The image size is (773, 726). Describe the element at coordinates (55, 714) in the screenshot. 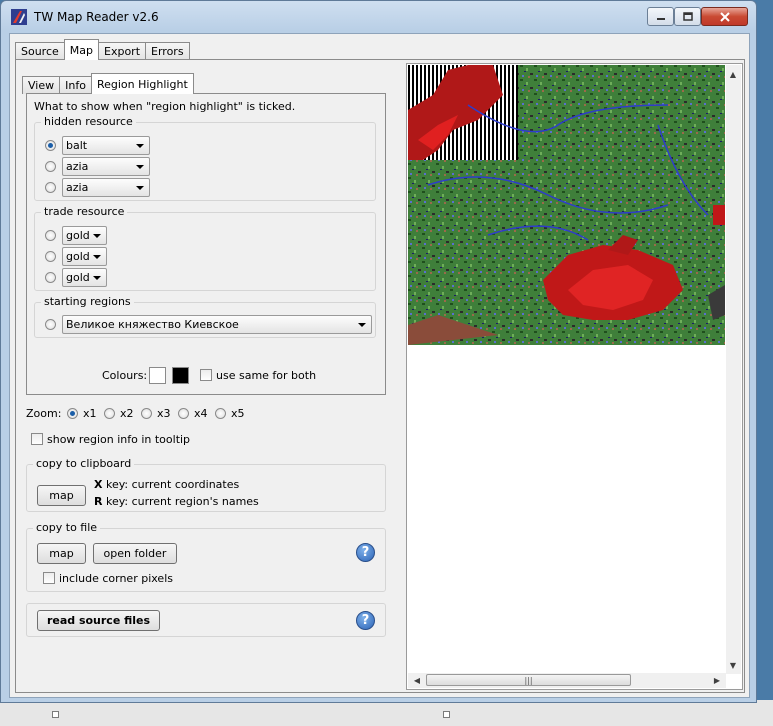

I see `resize-handle-left` at that location.